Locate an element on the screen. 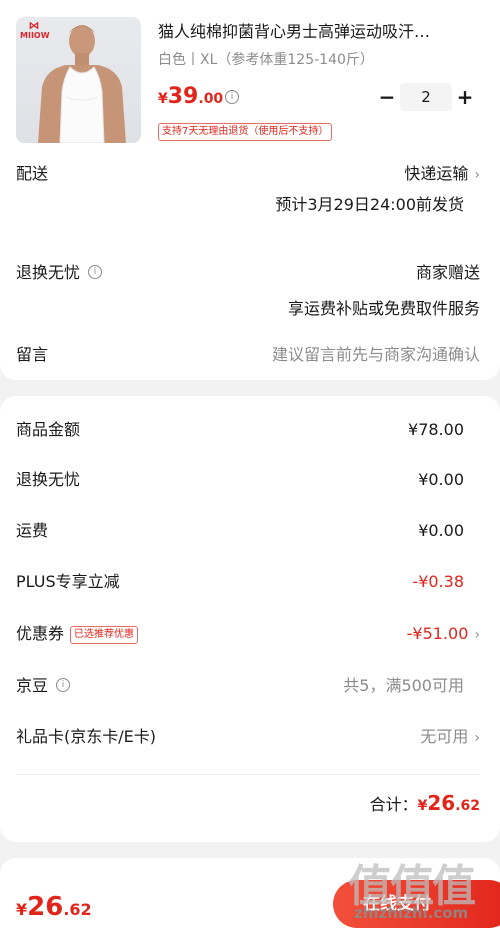 This screenshot has height=935, width=500. shipping-fee-value: ¥0.00 is located at coordinates (441, 530).